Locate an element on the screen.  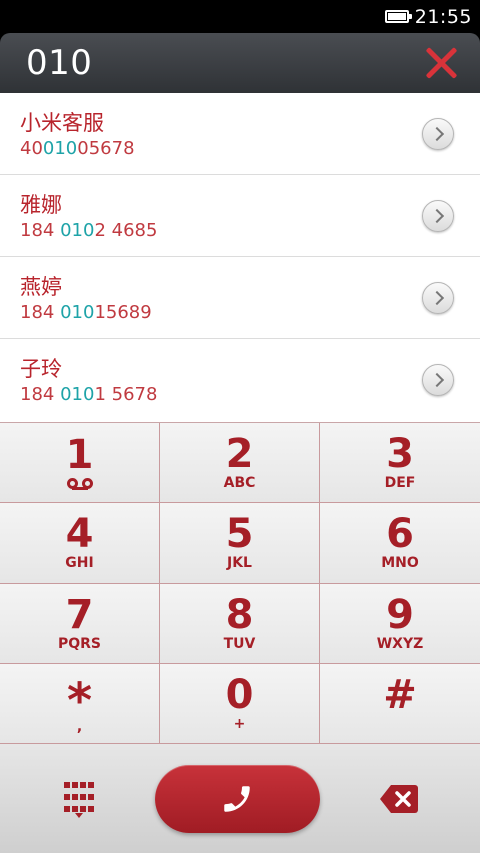
status-clock: 21:55 is located at coordinates (443, 16).